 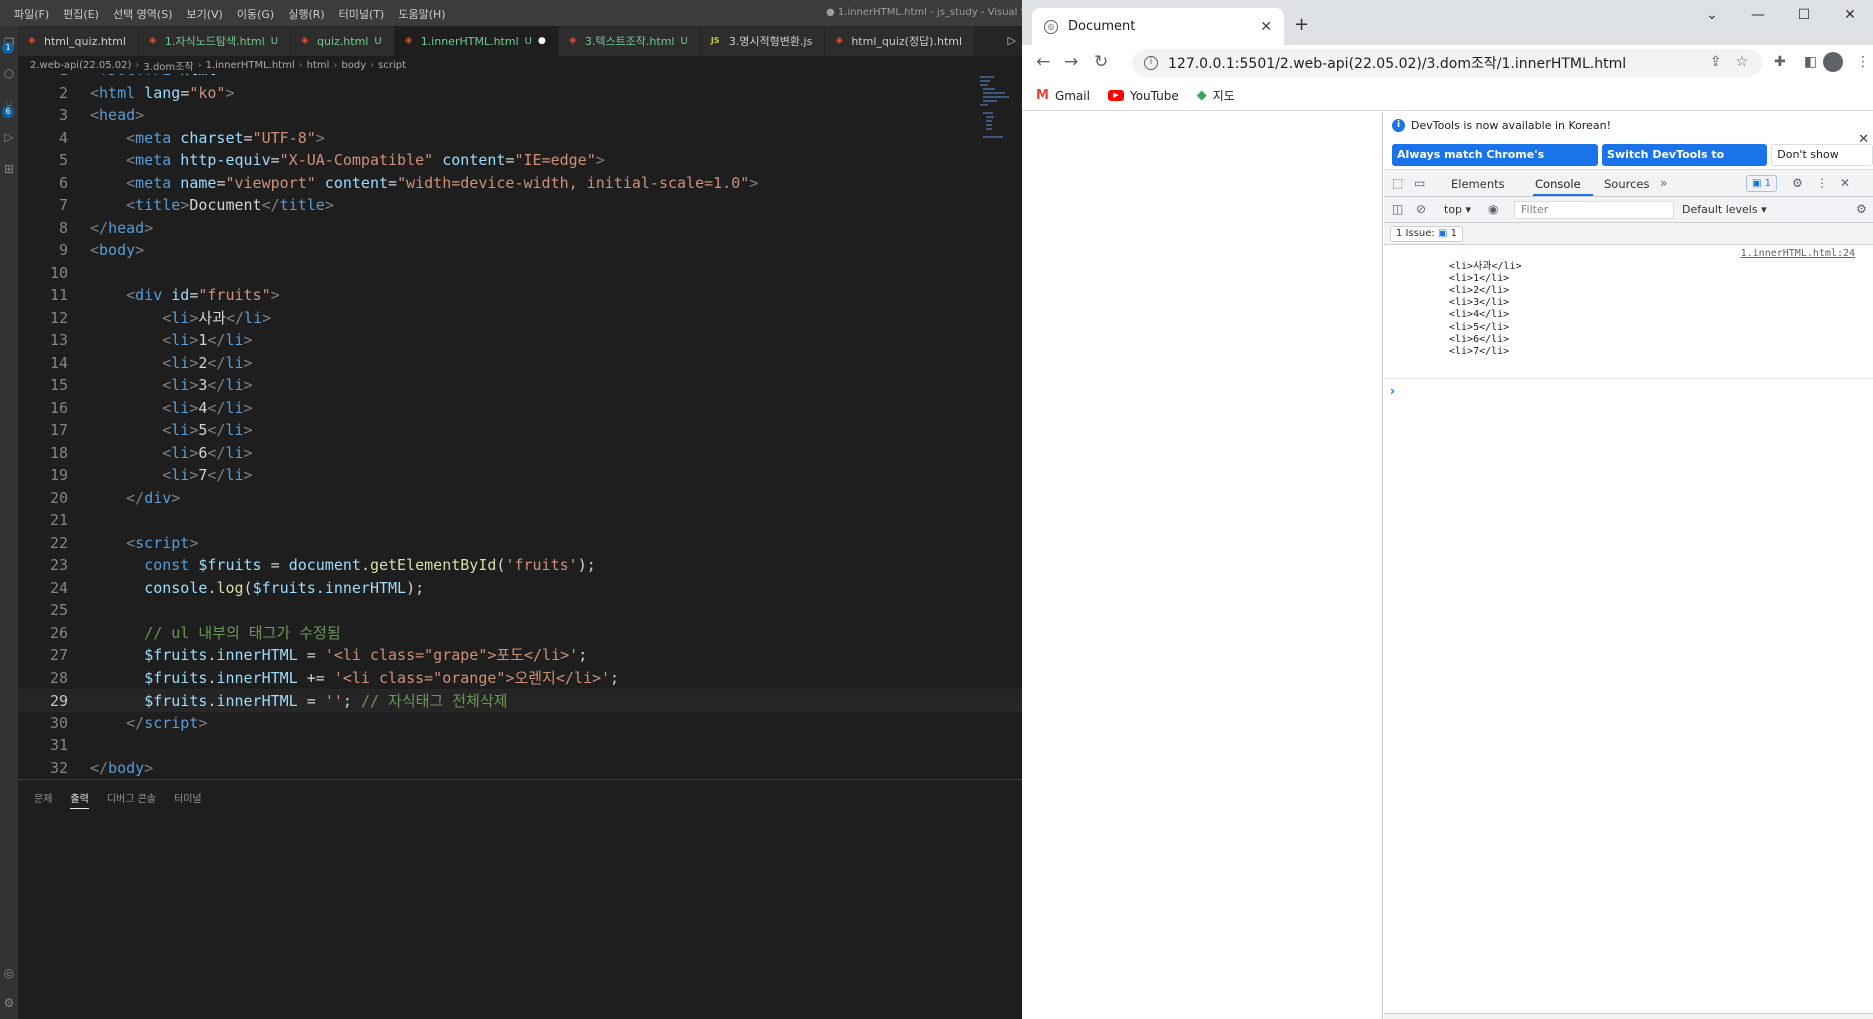 I want to click on tab-sources: Sources, so click(x=1627, y=184).